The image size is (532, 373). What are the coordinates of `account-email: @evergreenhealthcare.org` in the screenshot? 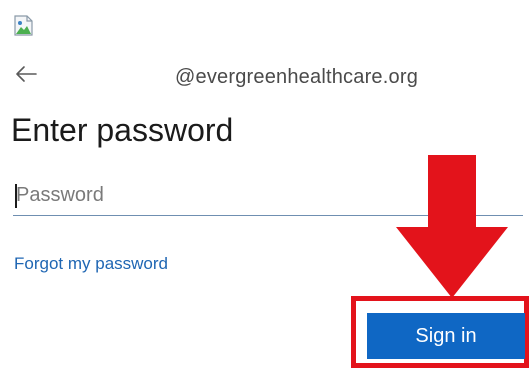 It's located at (297, 77).